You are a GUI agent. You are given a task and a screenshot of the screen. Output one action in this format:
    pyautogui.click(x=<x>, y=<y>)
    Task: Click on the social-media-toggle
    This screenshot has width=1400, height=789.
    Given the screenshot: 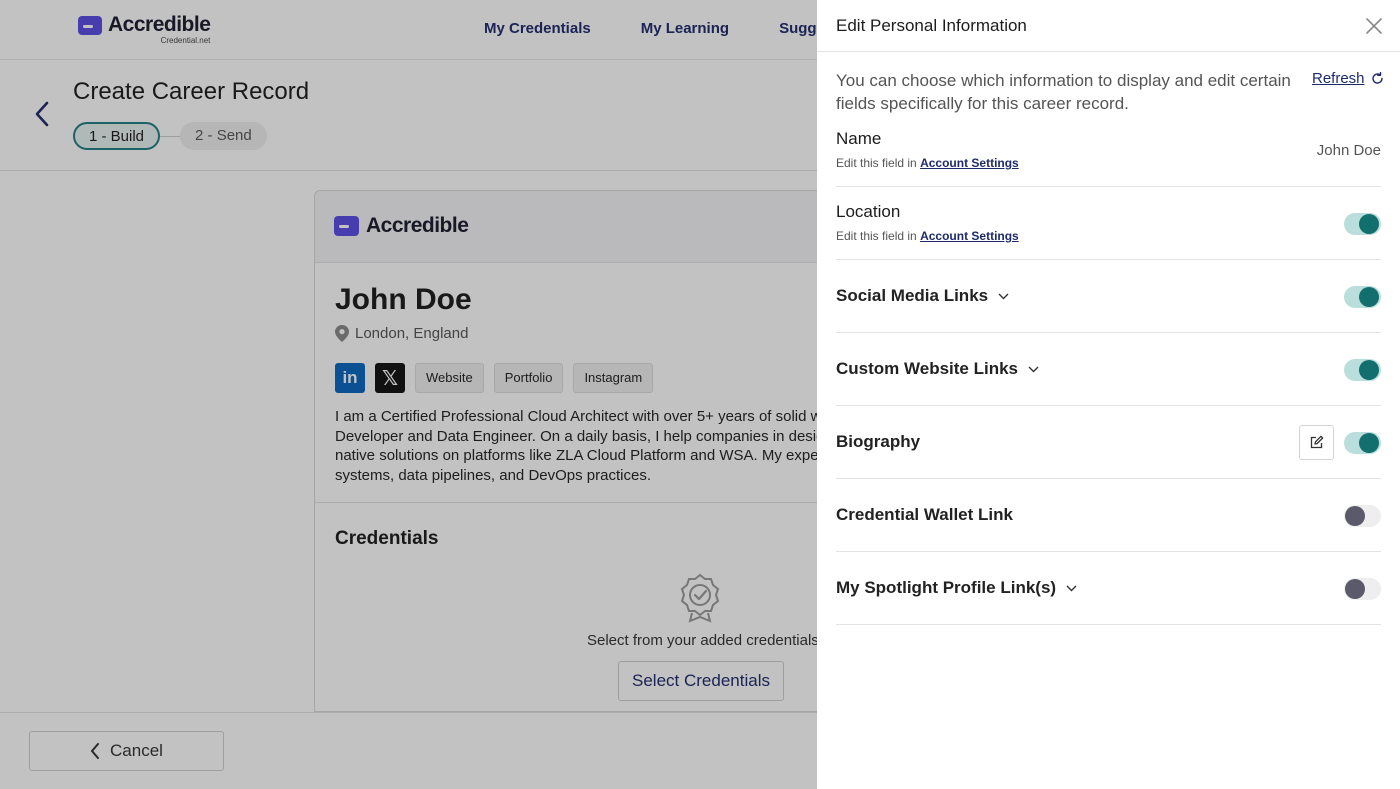 What is the action you would take?
    pyautogui.click(x=1362, y=297)
    